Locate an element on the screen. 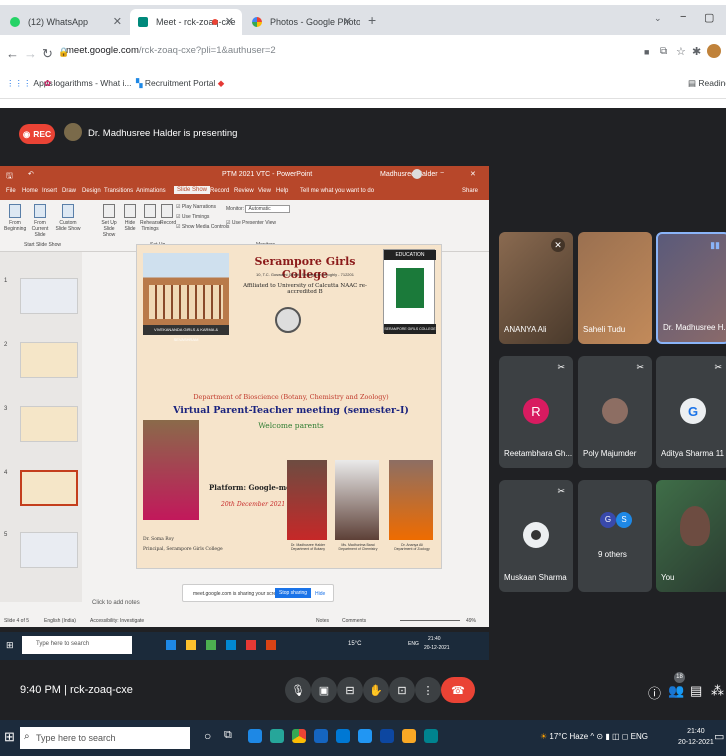 The height and width of the screenshot is (756, 726). menu-animations: Animations is located at coordinates (151, 191).